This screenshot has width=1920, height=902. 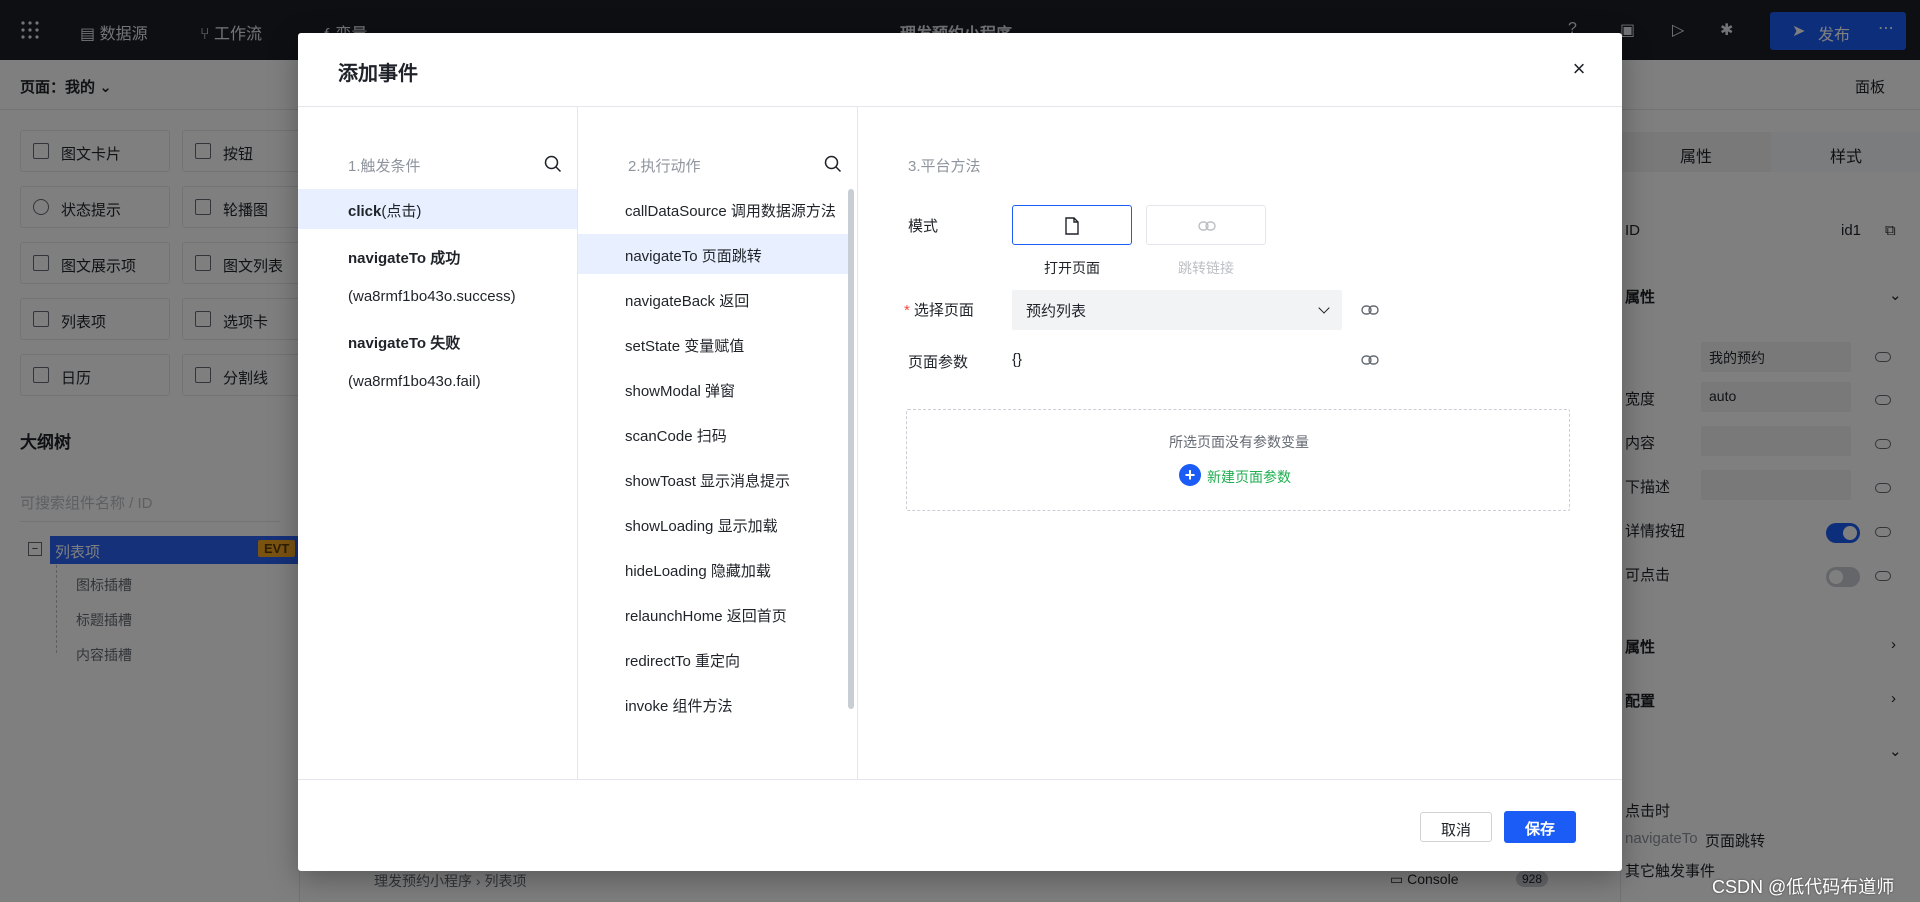 What do you see at coordinates (714, 479) in the screenshot?
I see `action-item: showToast 显示消息提示` at bounding box center [714, 479].